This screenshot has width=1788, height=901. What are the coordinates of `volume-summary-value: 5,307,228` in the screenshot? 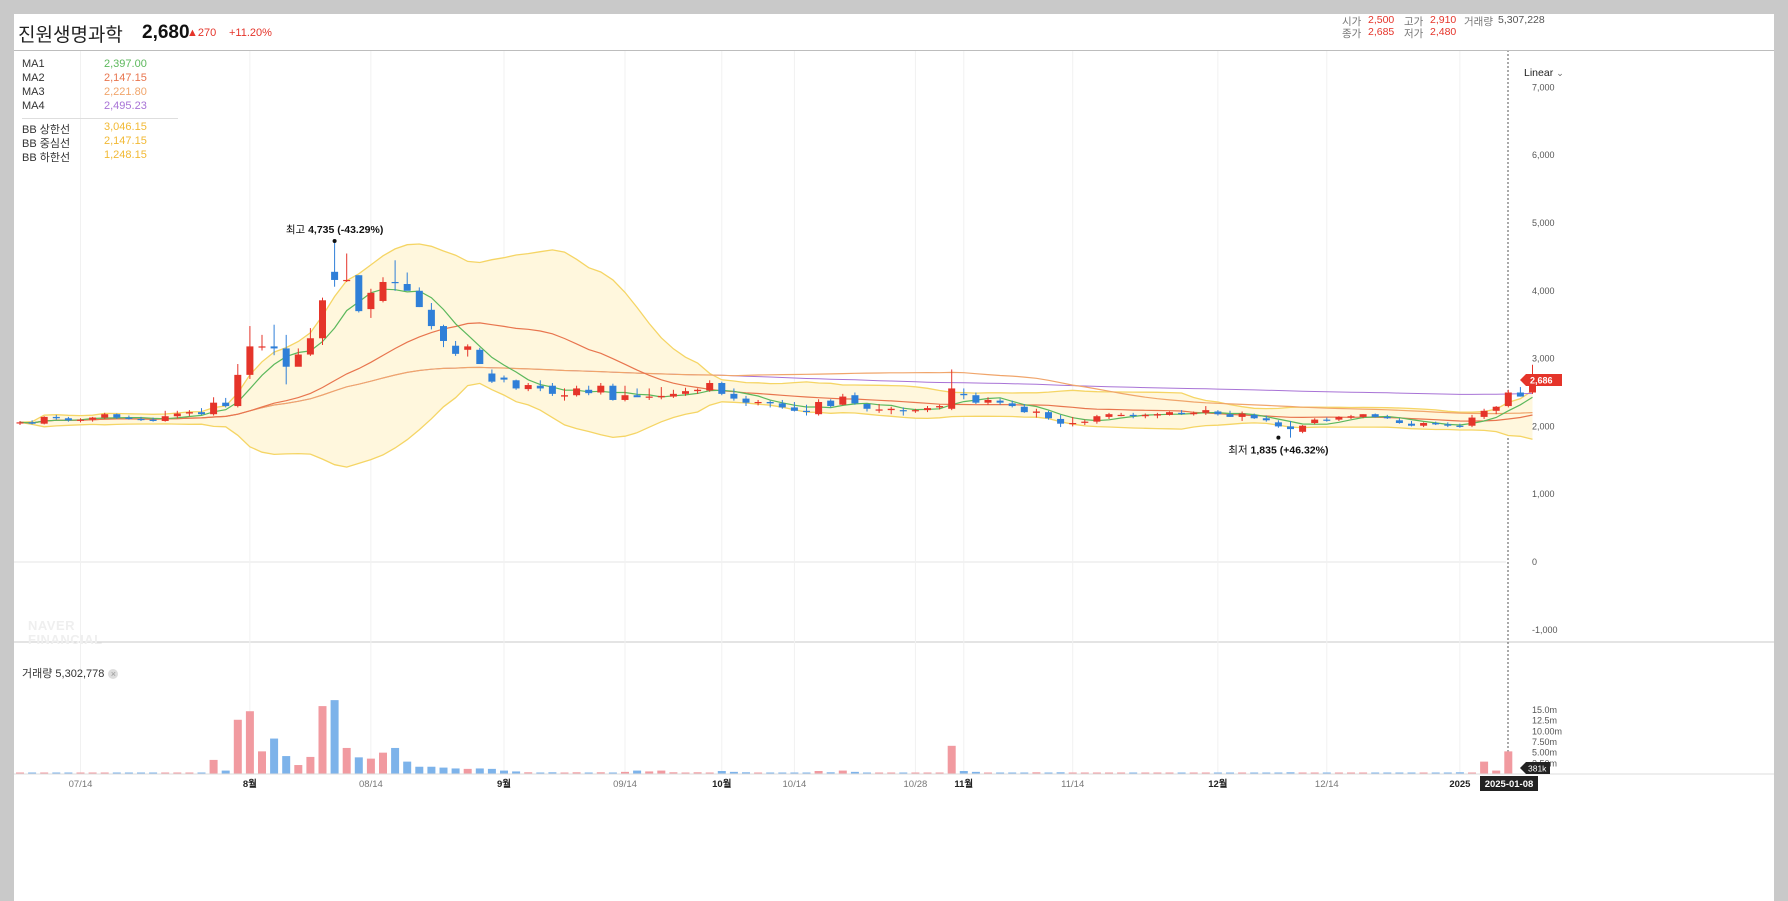 It's located at (1521, 20).